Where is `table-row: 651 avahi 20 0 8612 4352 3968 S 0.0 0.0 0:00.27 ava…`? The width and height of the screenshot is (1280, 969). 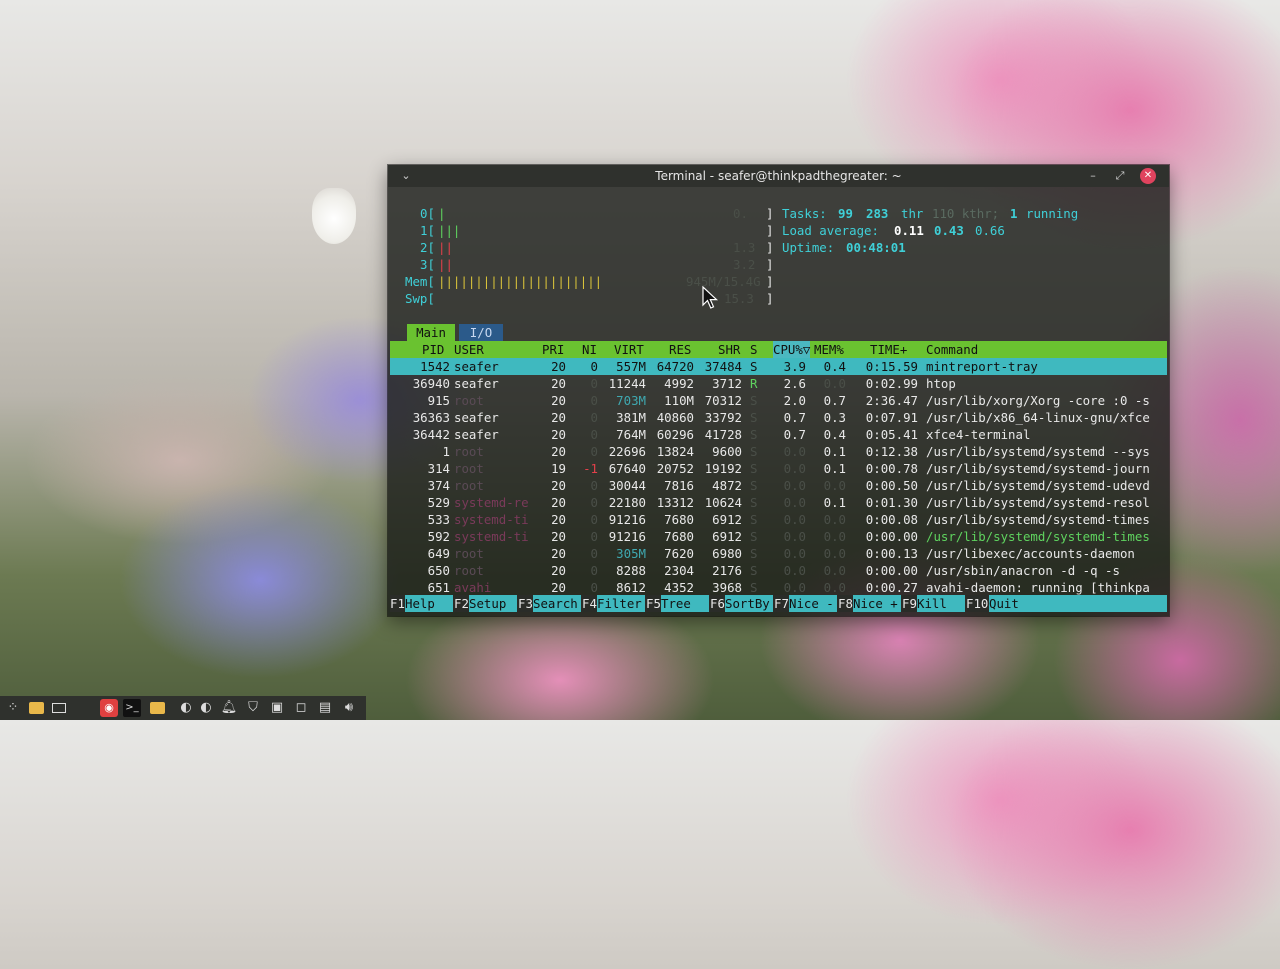 table-row: 651 avahi 20 0 8612 4352 3968 S 0.0 0.0 0:00.27 ava… is located at coordinates (778, 587).